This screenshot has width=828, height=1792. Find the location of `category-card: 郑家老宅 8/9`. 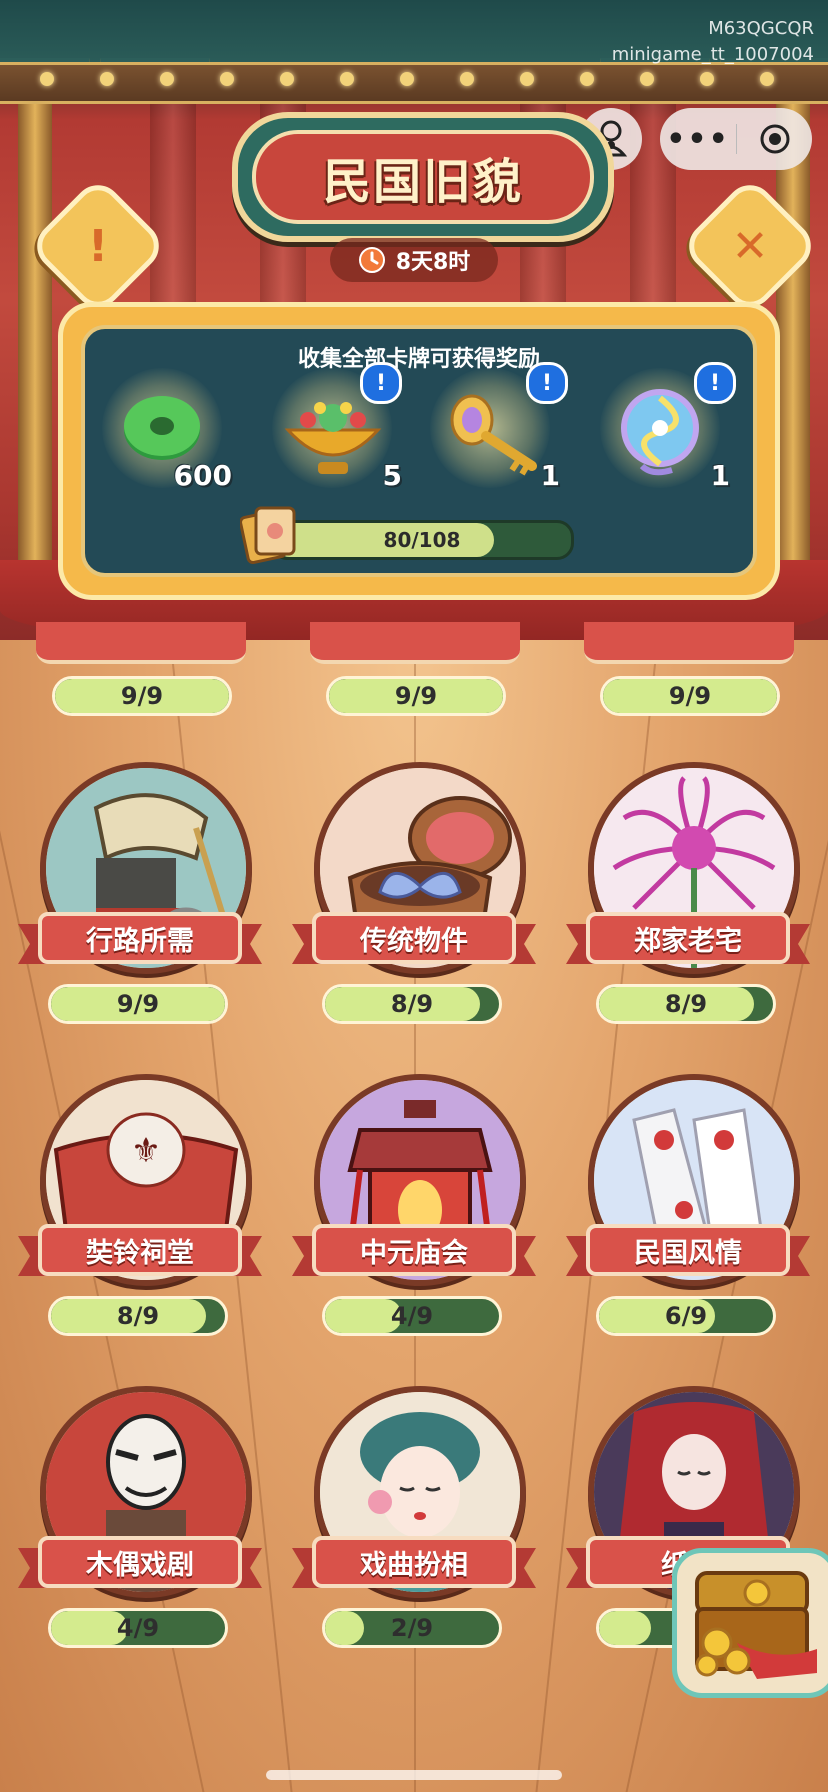

category-card: 郑家老宅 8/9 is located at coordinates (688, 912).